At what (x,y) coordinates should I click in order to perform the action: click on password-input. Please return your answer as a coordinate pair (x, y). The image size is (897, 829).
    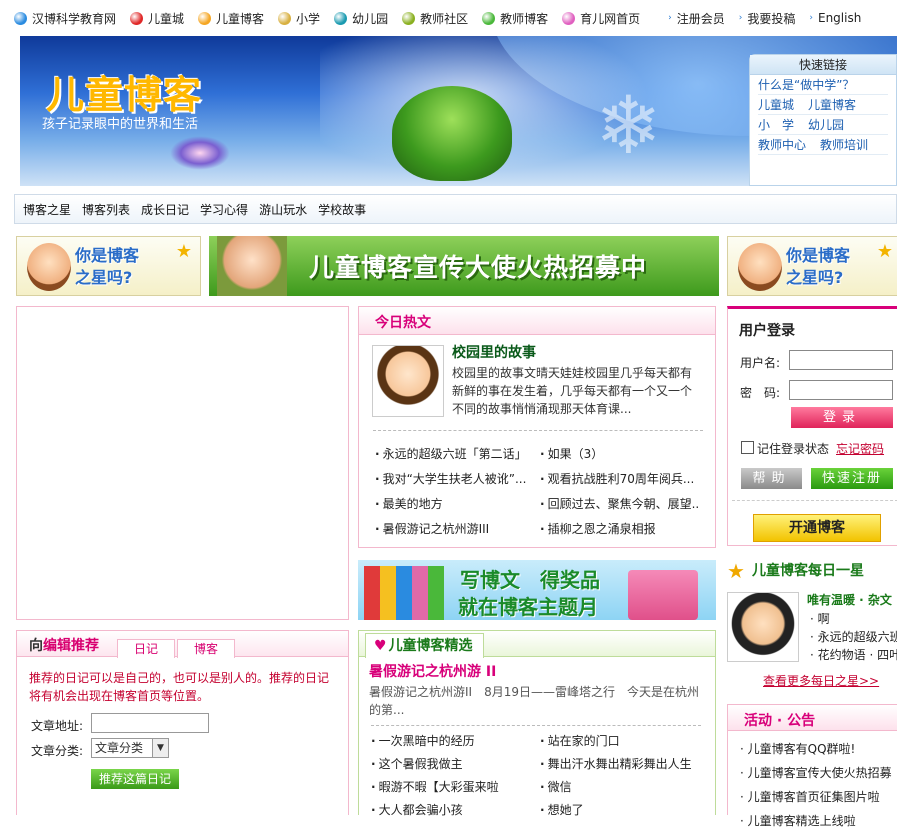
    Looking at the image, I should click on (841, 390).